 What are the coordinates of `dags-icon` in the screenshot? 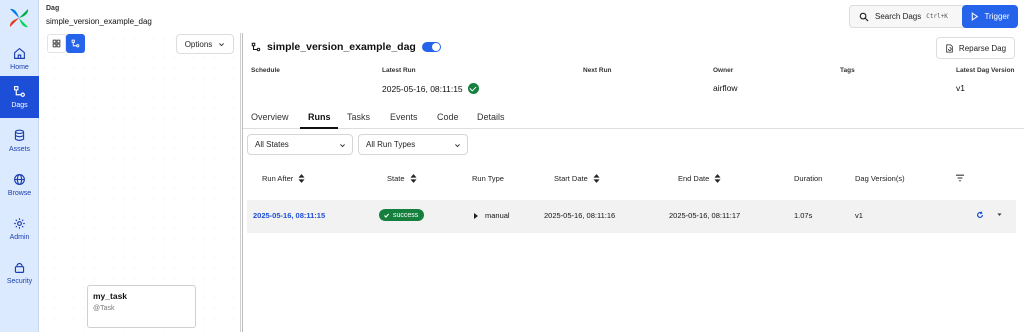 It's located at (19, 91).